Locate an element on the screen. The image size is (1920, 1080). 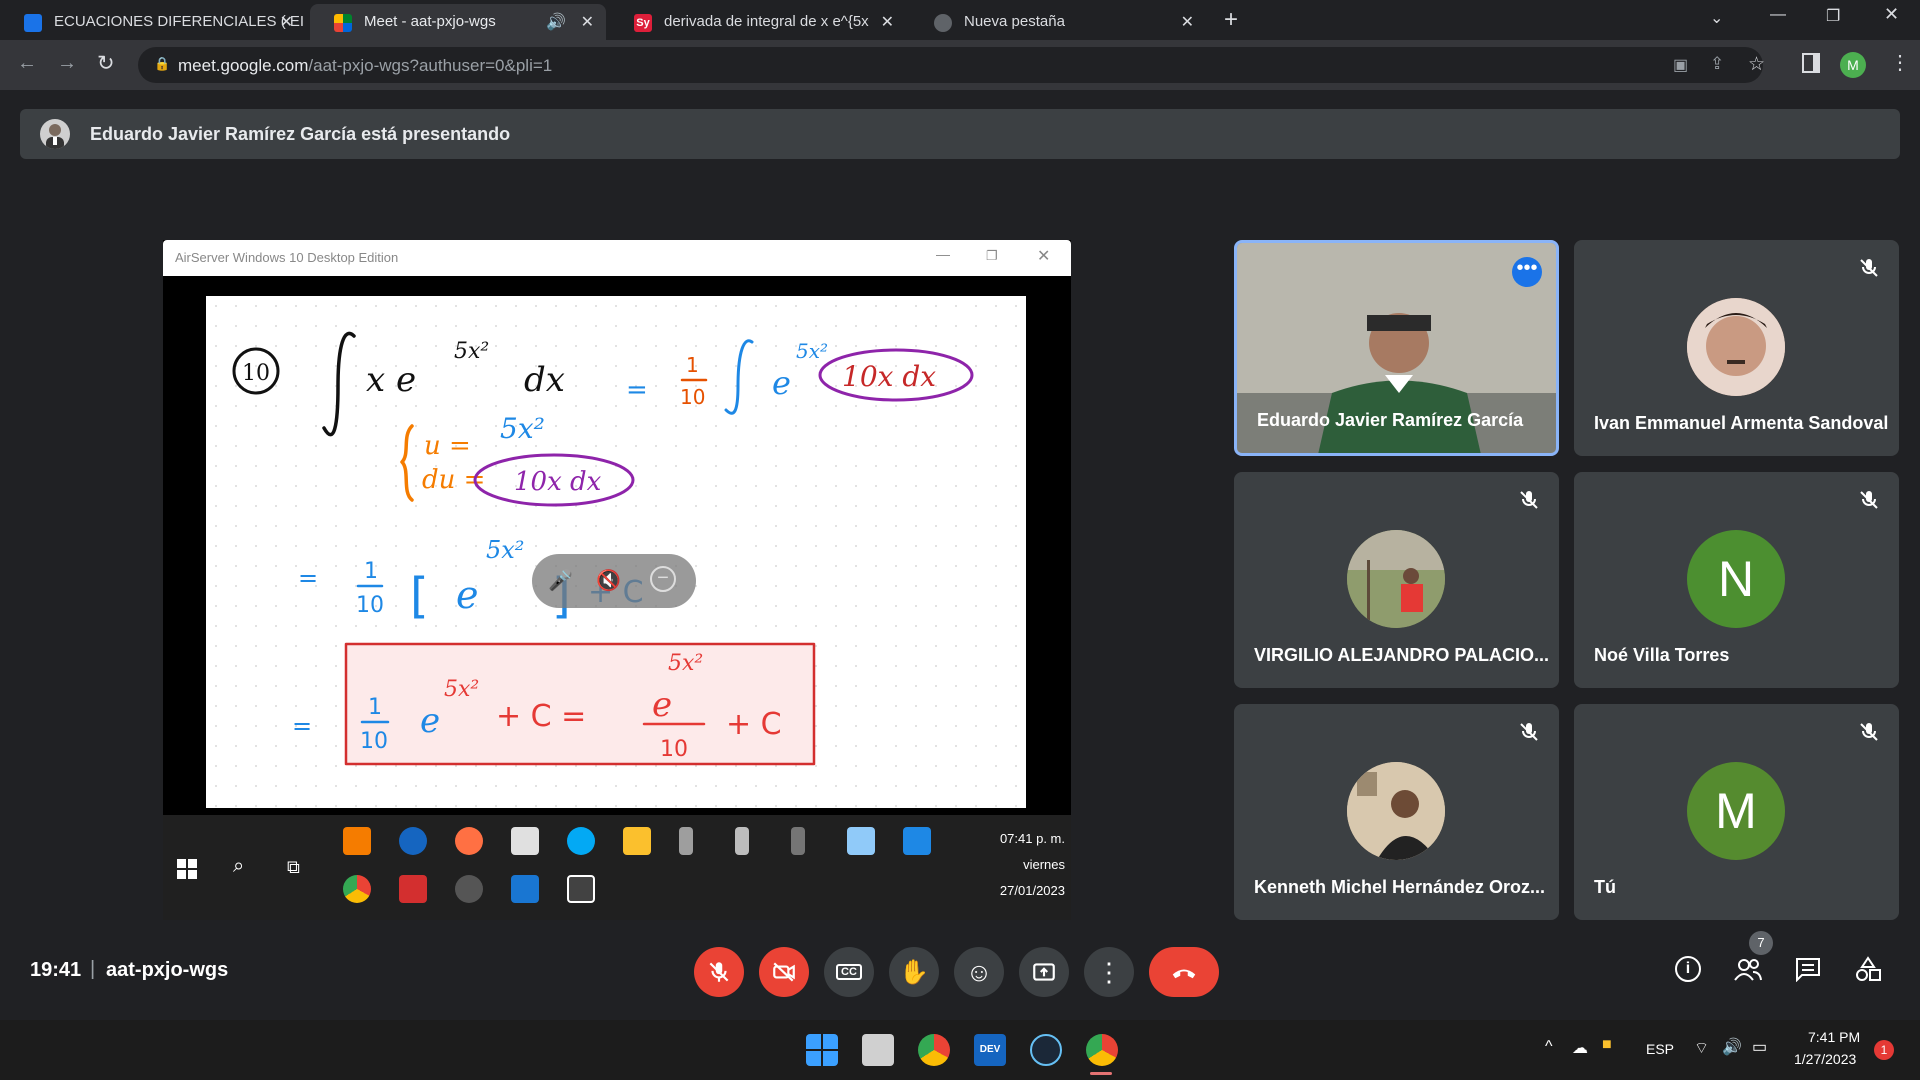
people-button: 7 is located at coordinates (1749, 961).